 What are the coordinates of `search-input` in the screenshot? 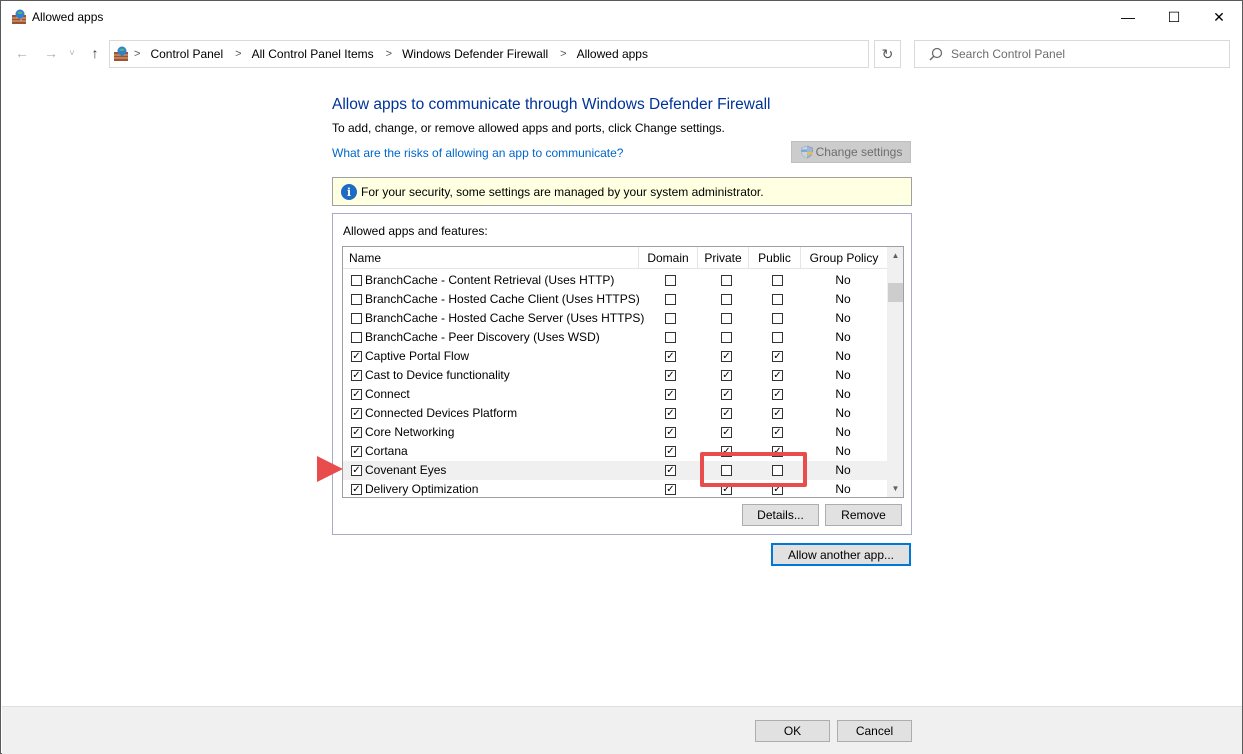 It's located at (1086, 54).